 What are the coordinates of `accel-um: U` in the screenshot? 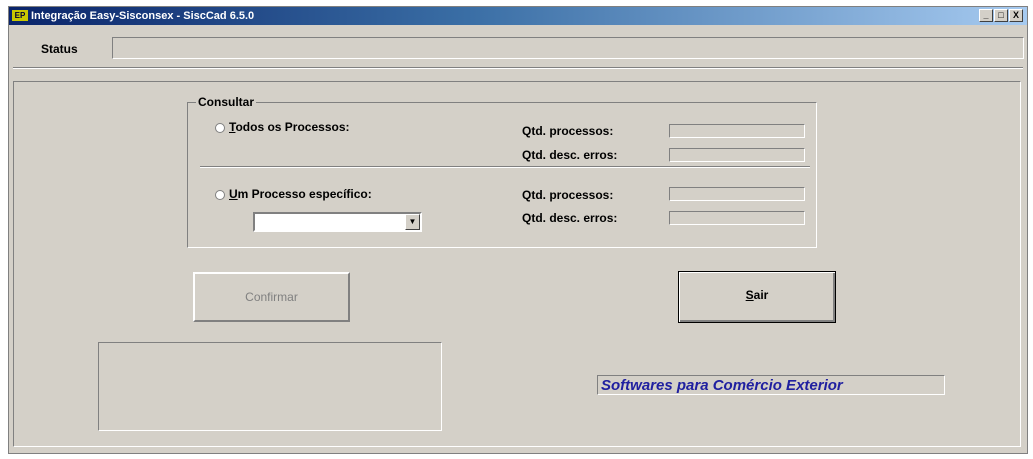 It's located at (233, 194).